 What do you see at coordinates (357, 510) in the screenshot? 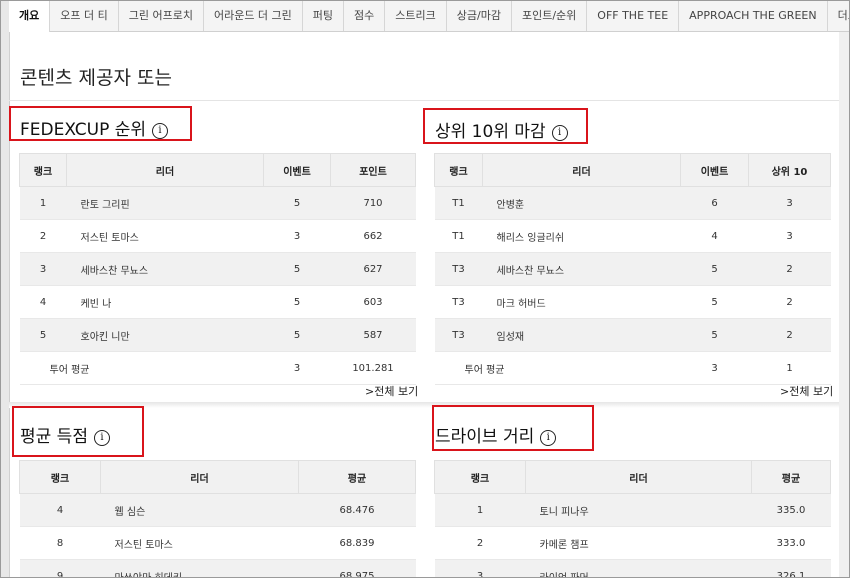
I see `average-cell: 68.476` at bounding box center [357, 510].